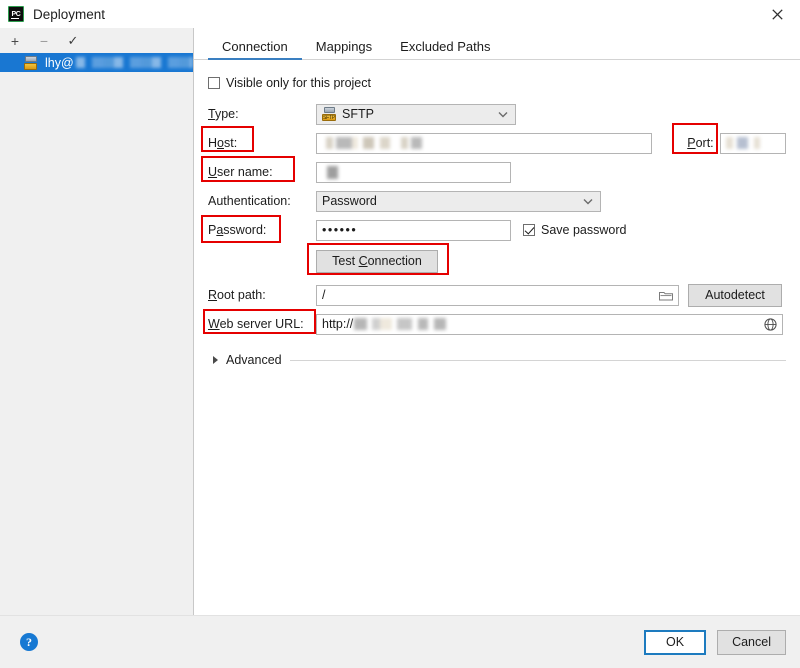 The width and height of the screenshot is (800, 668). What do you see at coordinates (413, 230) in the screenshot?
I see `password-input: ••••••` at bounding box center [413, 230].